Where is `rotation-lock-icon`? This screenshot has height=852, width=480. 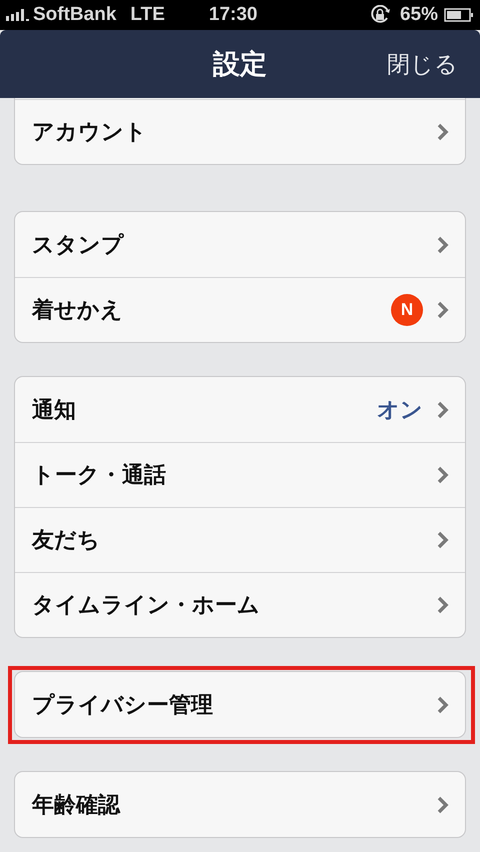
rotation-lock-icon is located at coordinates (381, 15).